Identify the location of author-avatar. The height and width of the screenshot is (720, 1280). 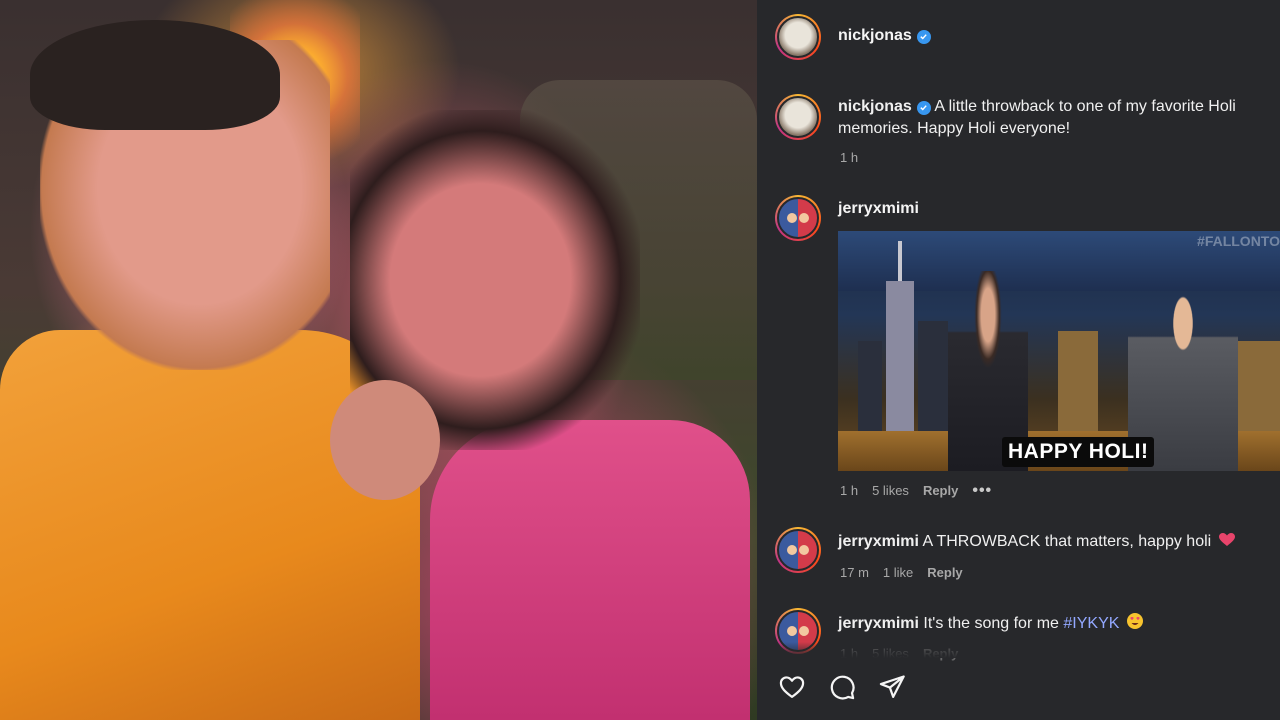
(798, 37).